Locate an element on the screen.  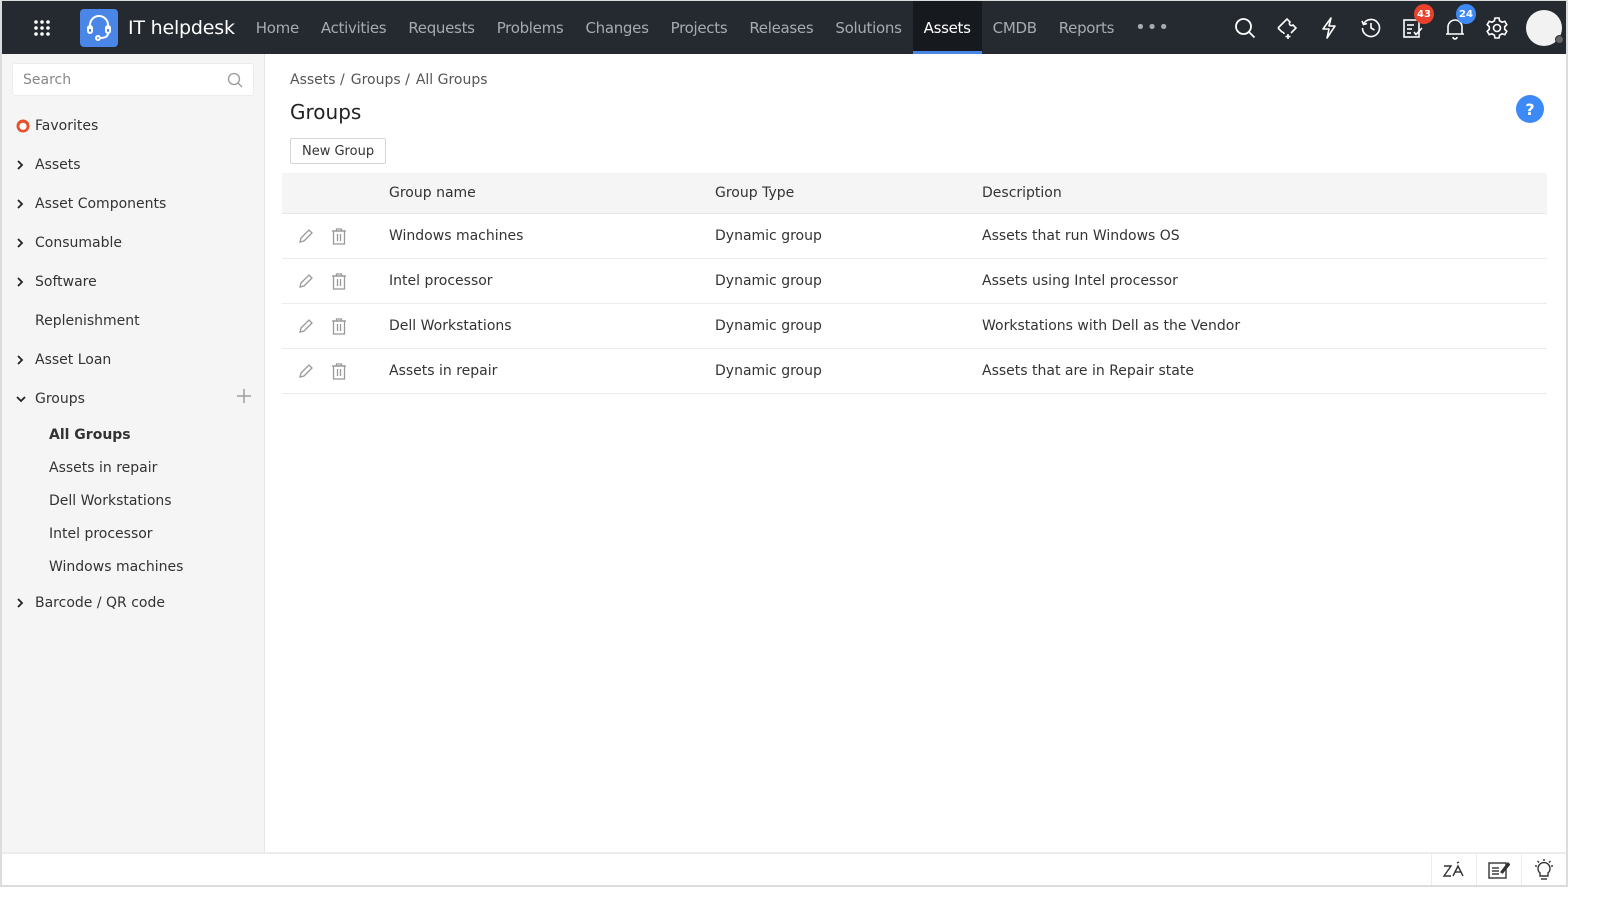
sidebar-item-label: Groups is located at coordinates (60, 398).